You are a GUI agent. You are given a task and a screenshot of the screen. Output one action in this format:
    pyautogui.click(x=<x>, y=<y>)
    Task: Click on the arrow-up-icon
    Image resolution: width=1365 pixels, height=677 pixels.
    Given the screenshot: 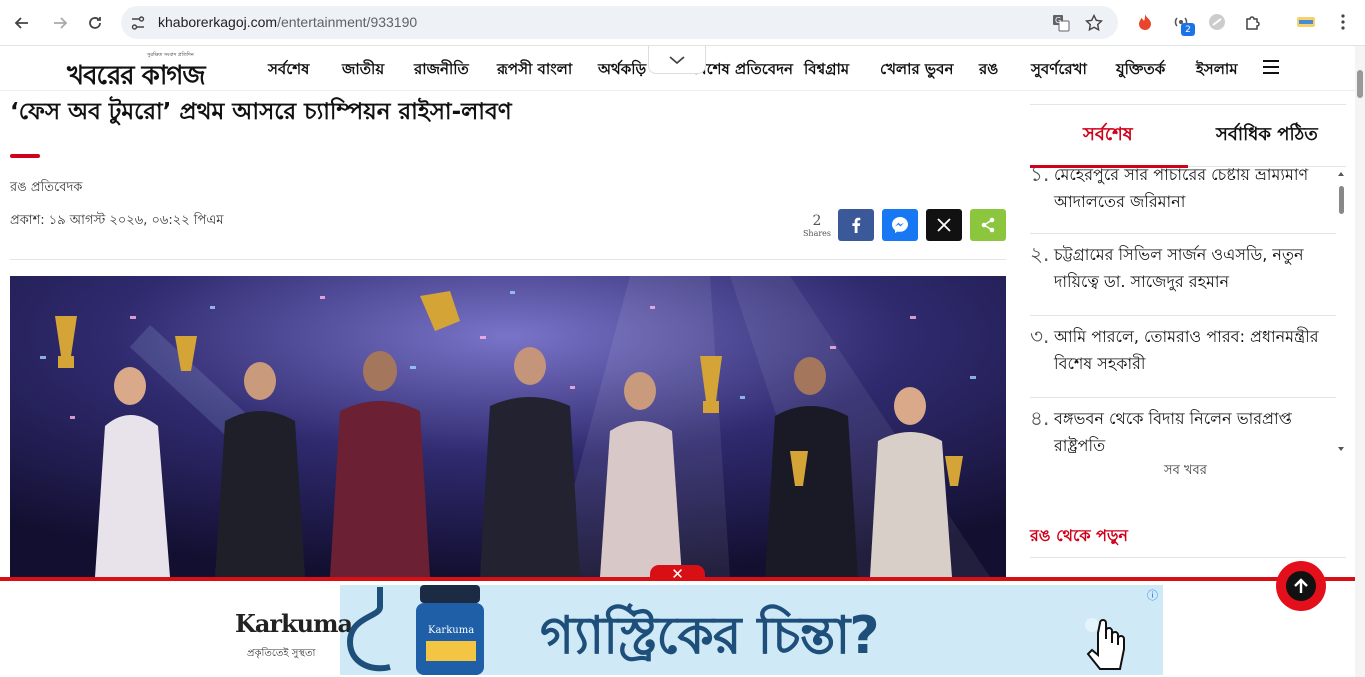 What is the action you would take?
    pyautogui.click(x=1301, y=586)
    